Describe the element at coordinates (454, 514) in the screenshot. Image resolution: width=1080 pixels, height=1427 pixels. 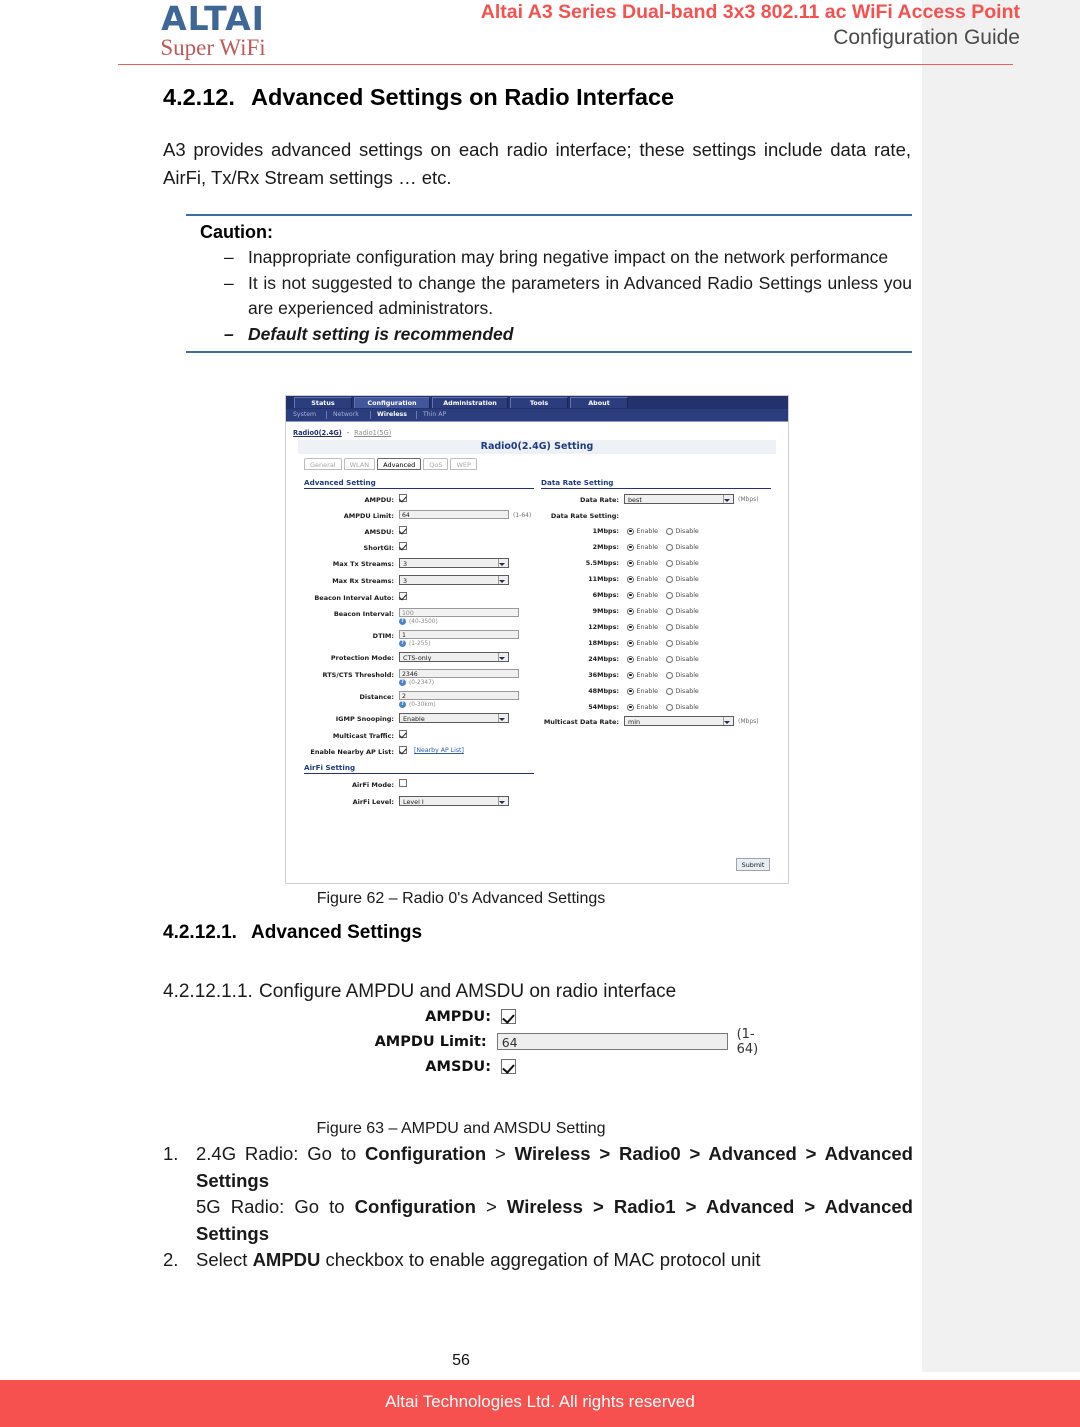
I see `ampdu-limit-input: 64` at that location.